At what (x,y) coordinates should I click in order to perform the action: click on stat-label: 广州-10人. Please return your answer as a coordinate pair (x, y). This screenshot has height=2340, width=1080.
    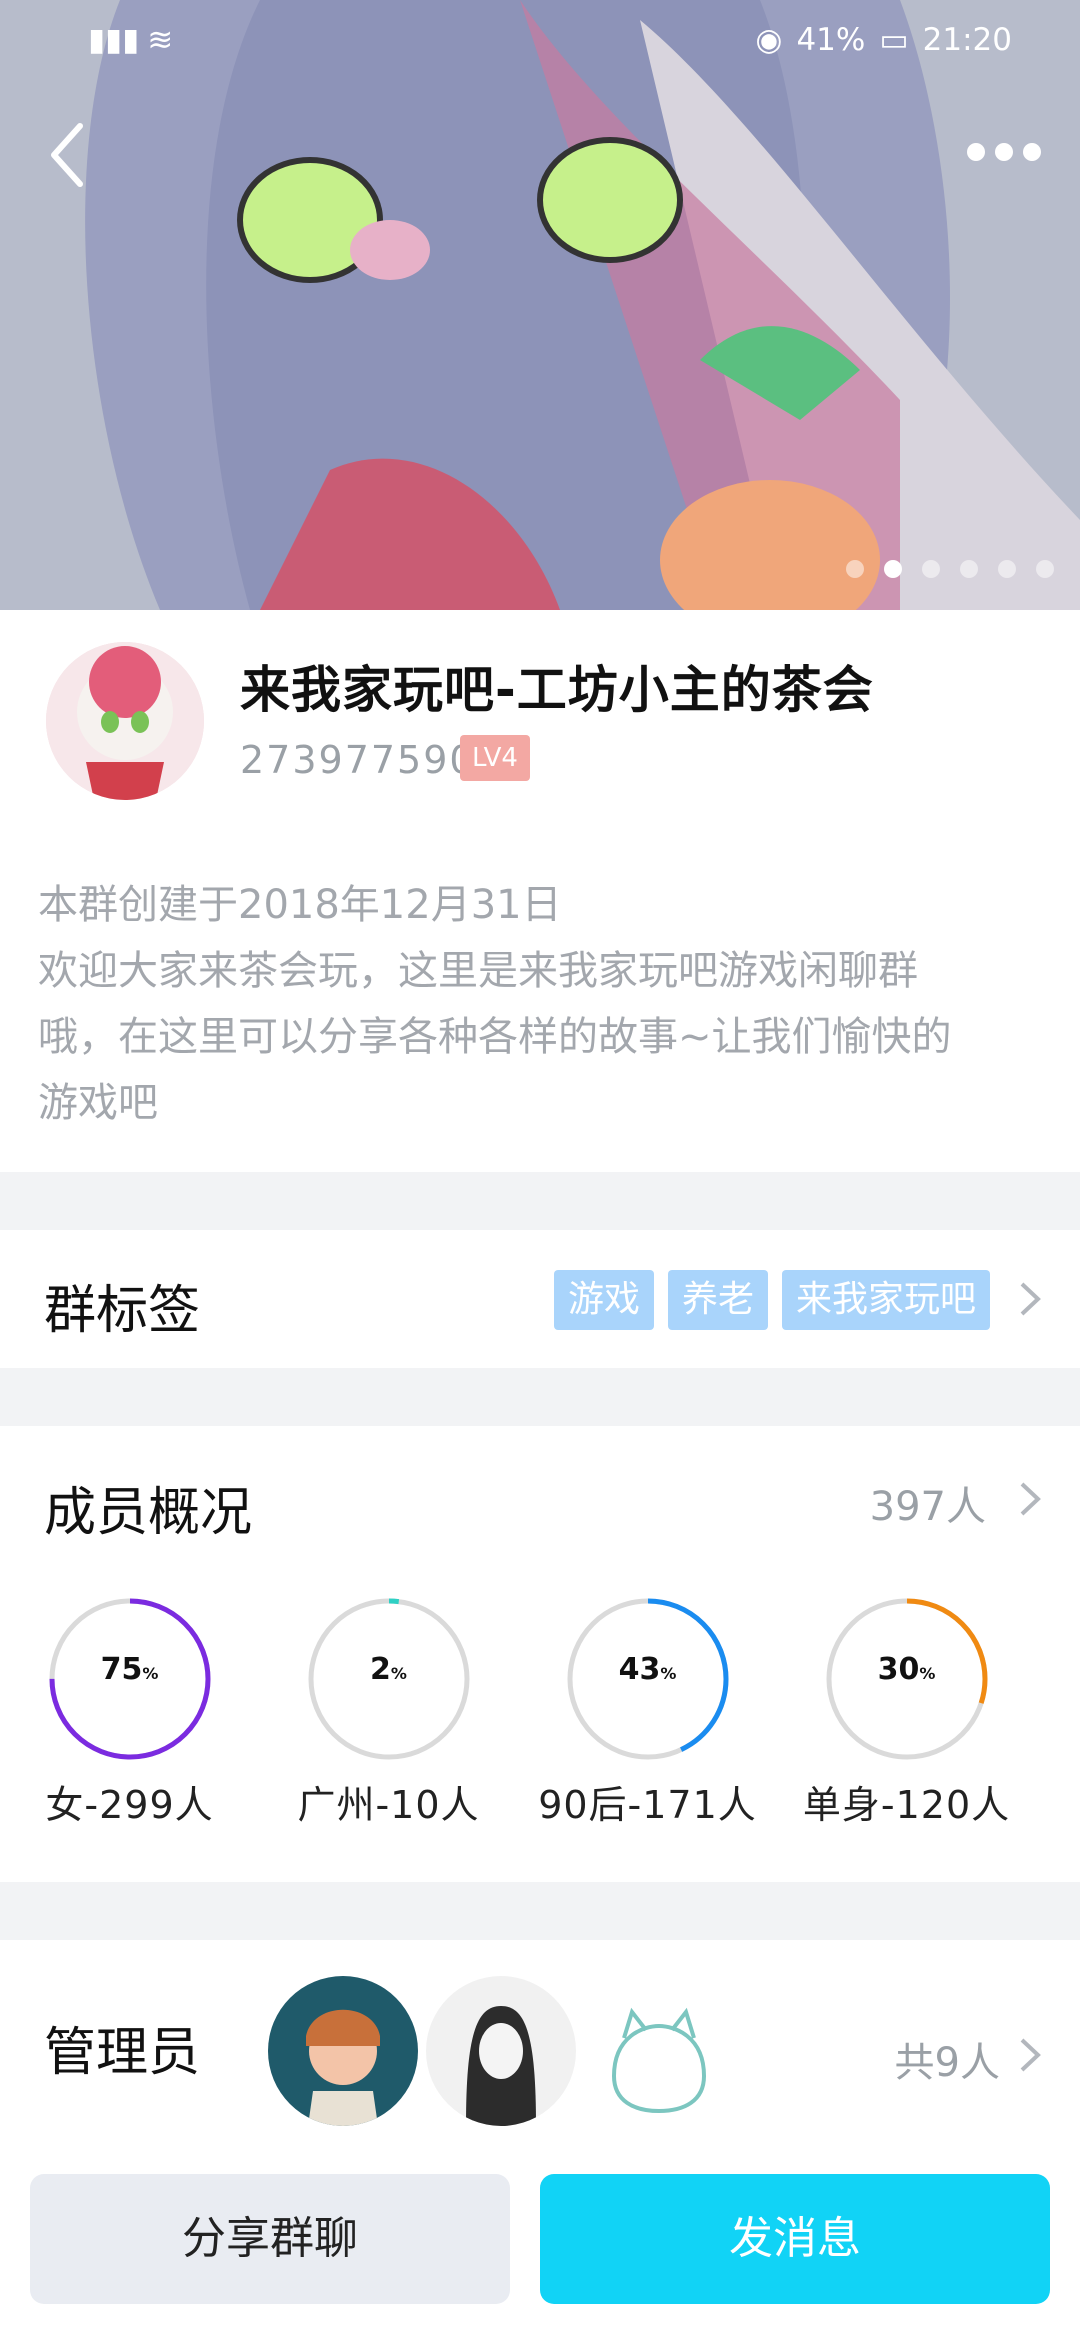
    Looking at the image, I should click on (388, 1805).